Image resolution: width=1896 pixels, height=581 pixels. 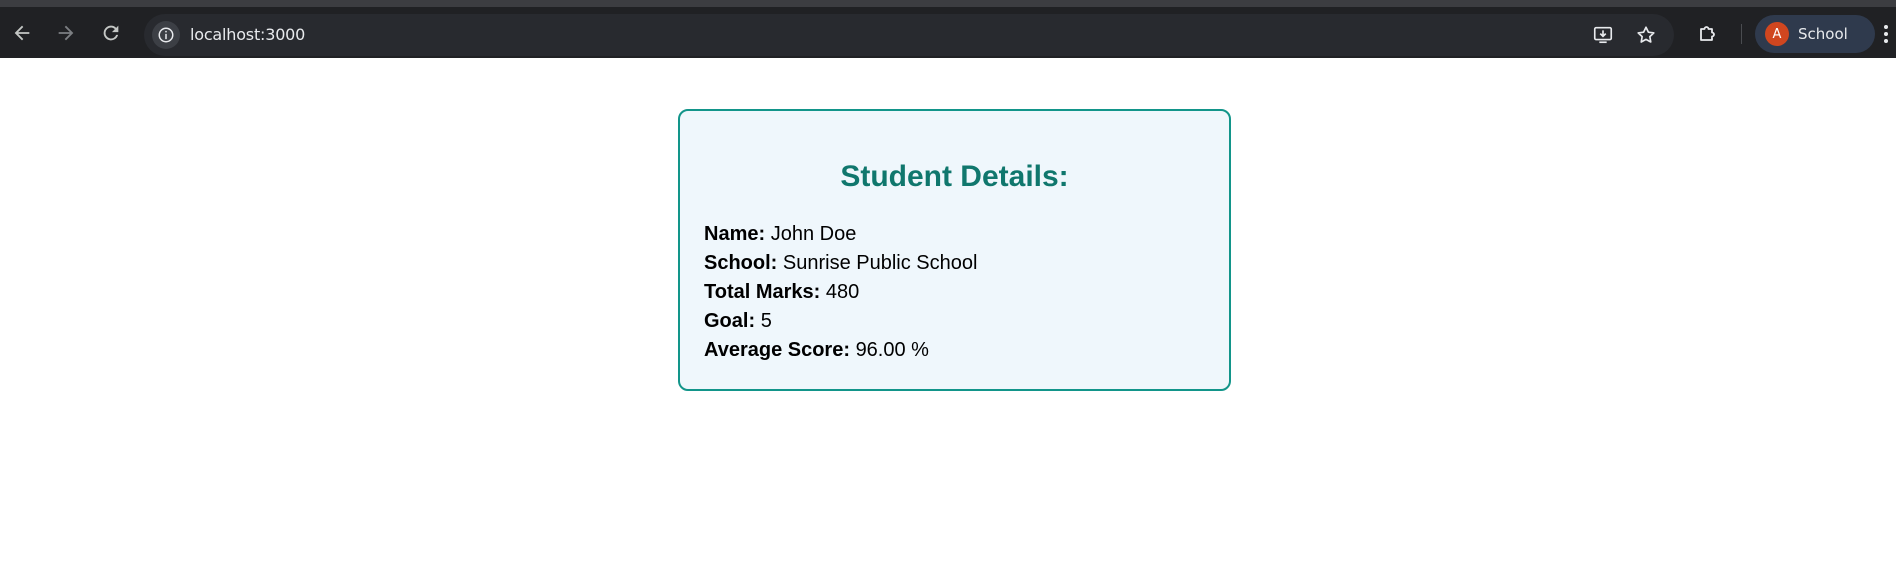 I want to click on forward-button, so click(x=66, y=33).